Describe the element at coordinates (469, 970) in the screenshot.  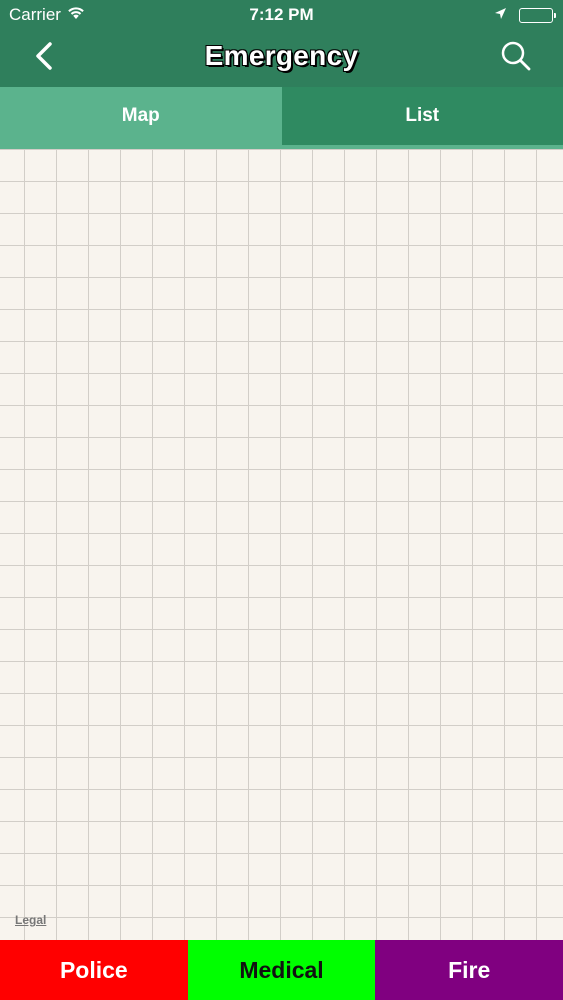
I see `fire-button: Fire` at that location.